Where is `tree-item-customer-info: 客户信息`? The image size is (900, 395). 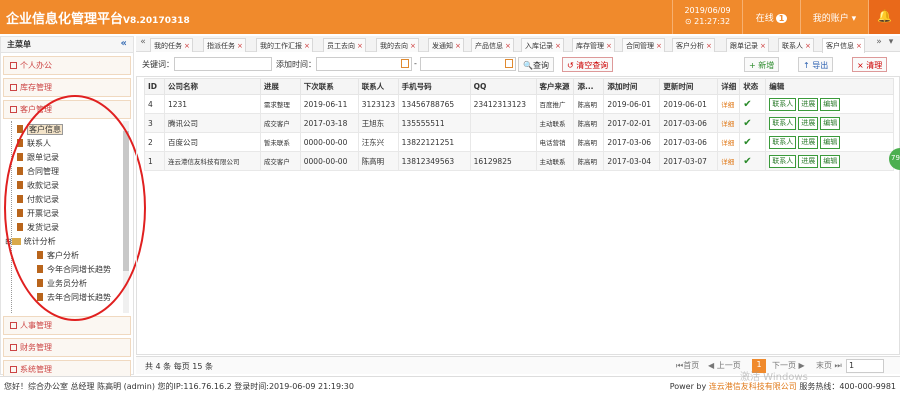 tree-item-customer-info: 客户信息 is located at coordinates (40, 130).